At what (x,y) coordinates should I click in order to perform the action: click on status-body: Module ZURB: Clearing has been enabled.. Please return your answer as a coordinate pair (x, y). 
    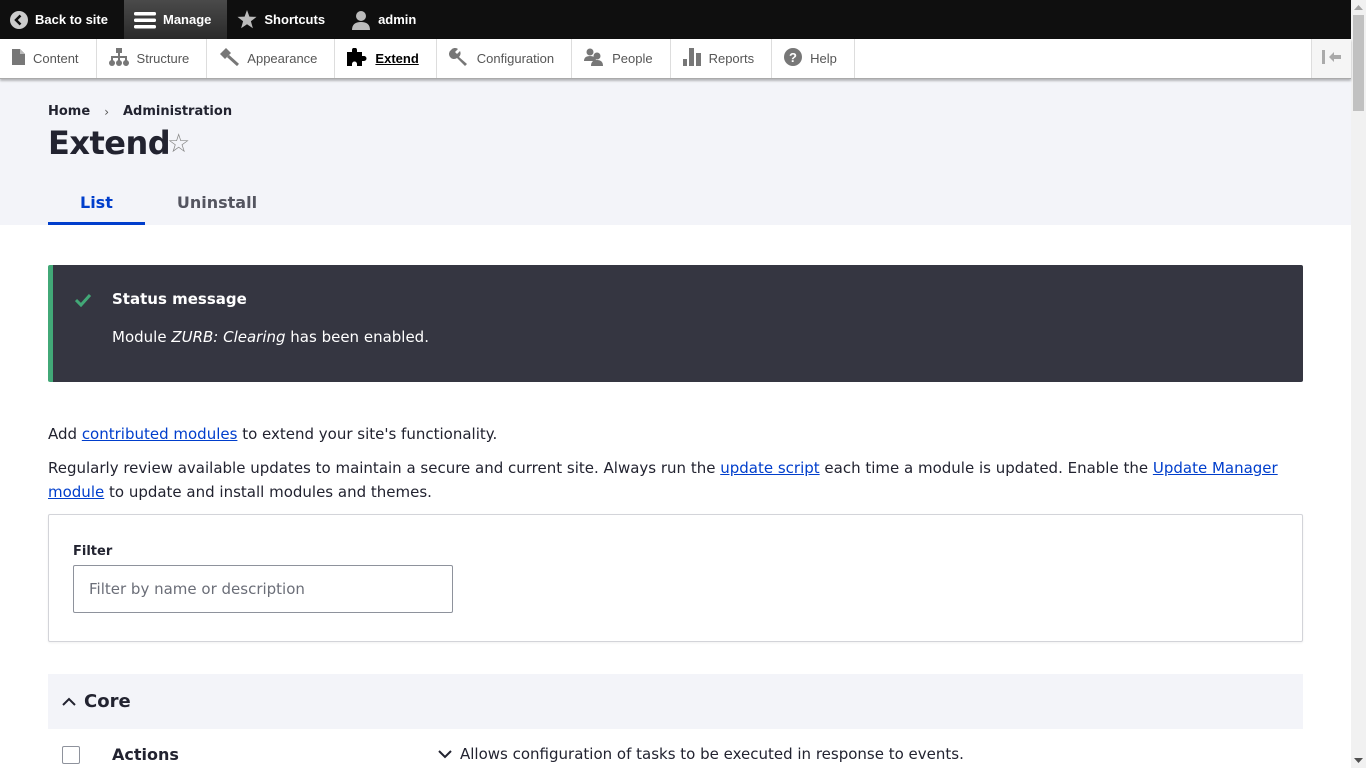
    Looking at the image, I should click on (270, 337).